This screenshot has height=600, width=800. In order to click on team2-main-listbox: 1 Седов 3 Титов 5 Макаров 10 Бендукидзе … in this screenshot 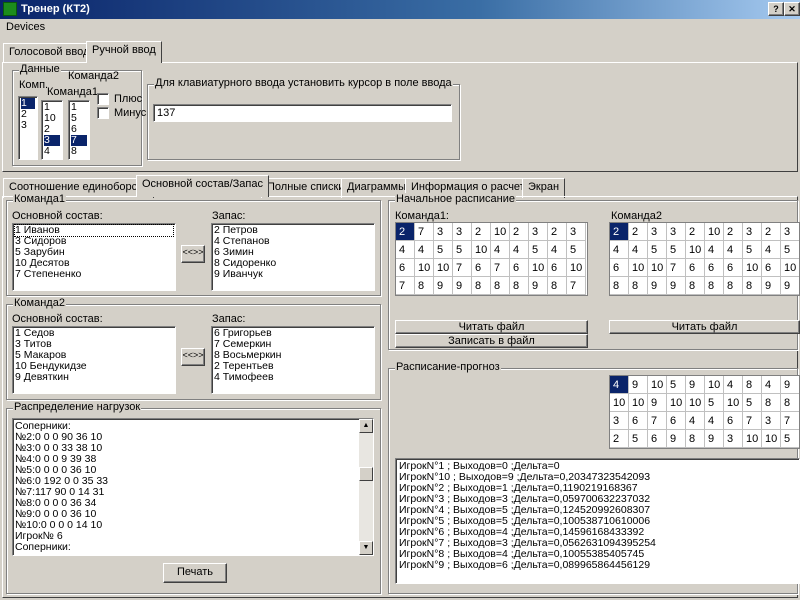, I will do `click(94, 360)`.